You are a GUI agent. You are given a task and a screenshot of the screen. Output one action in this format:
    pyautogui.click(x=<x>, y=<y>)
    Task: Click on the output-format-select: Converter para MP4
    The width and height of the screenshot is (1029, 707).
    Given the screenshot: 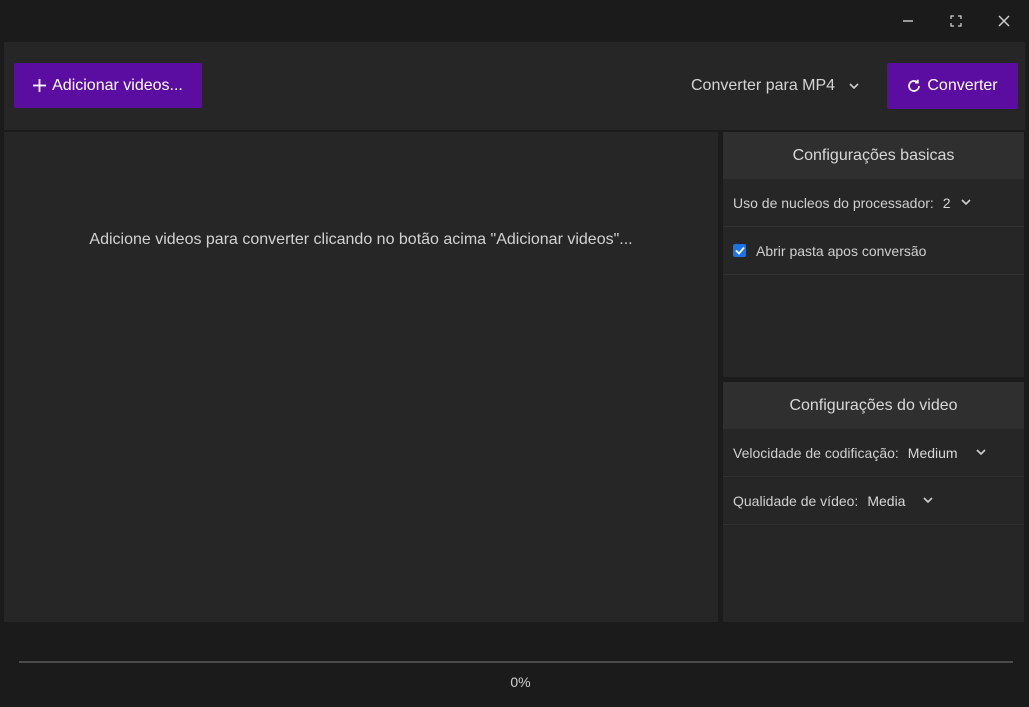 What is the action you would take?
    pyautogui.click(x=775, y=86)
    